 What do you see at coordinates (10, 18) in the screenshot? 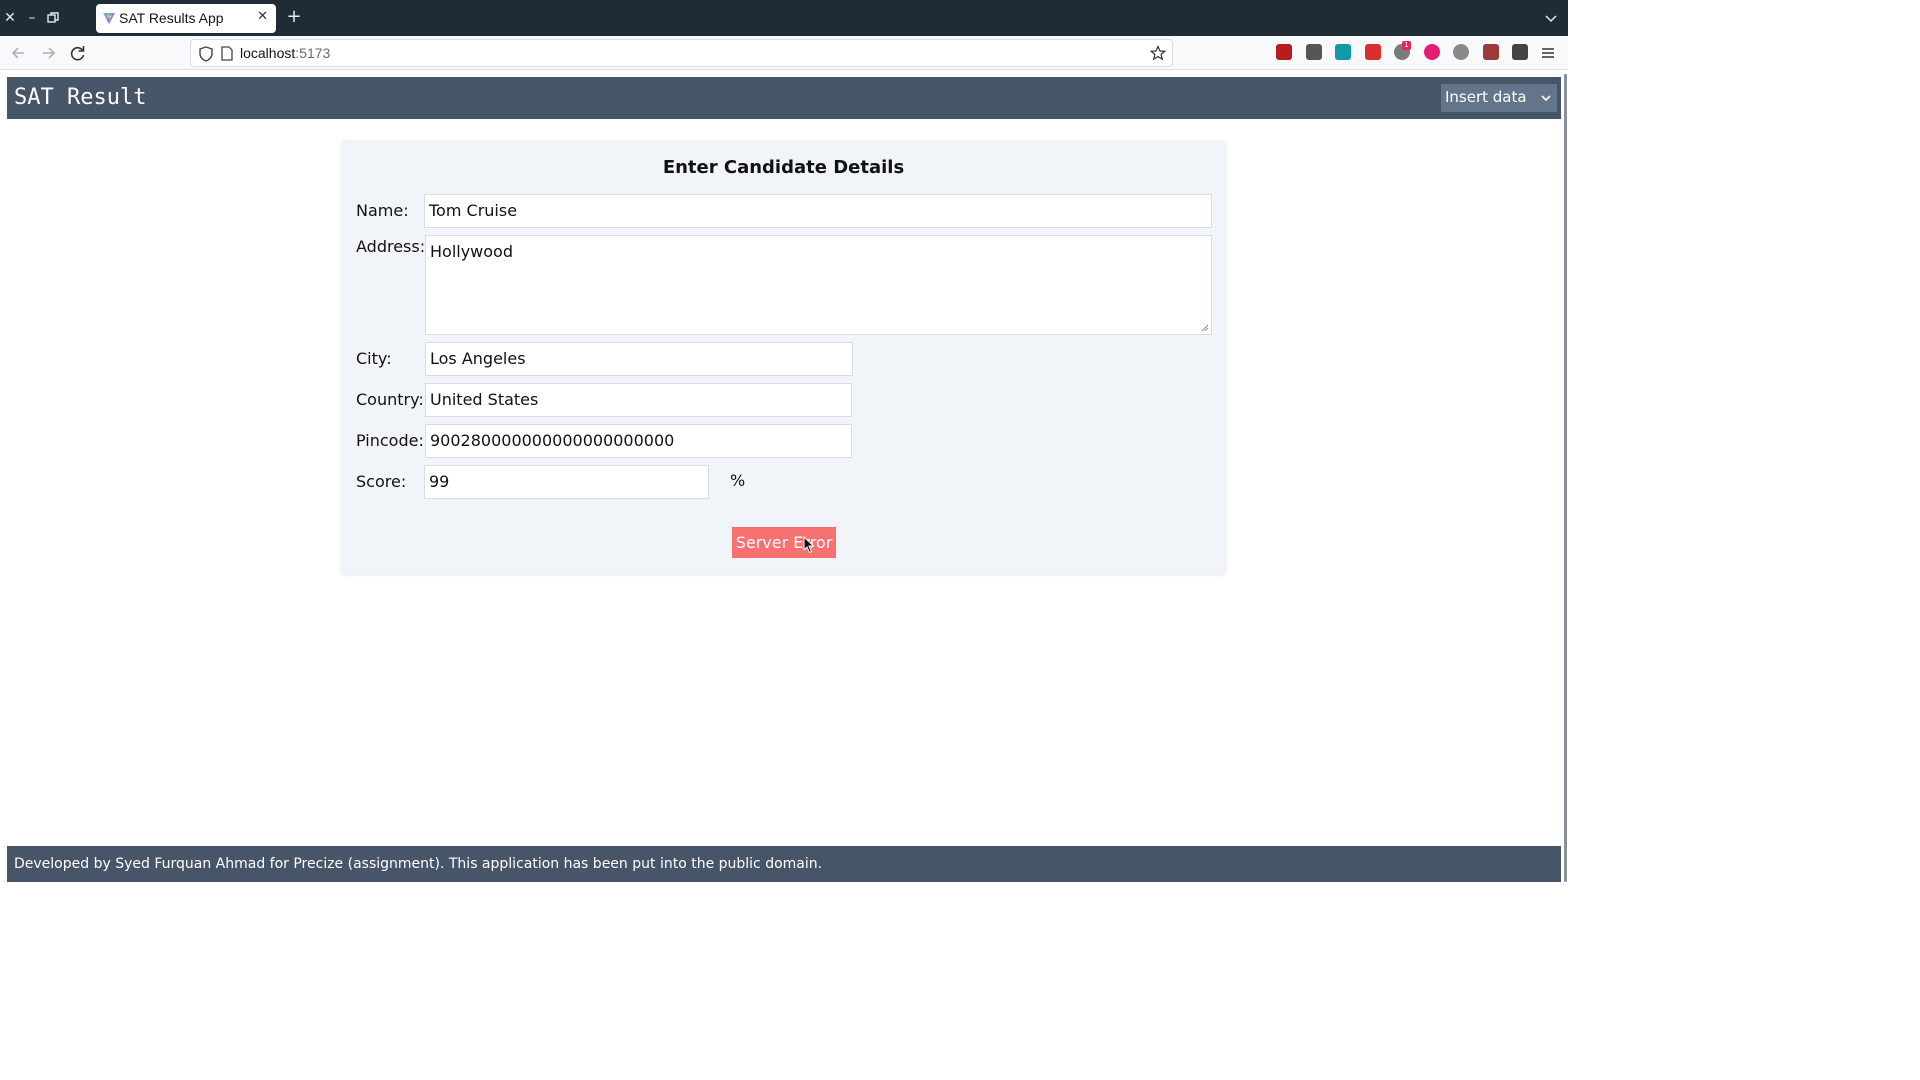
I see `close-window-icon: ✕` at bounding box center [10, 18].